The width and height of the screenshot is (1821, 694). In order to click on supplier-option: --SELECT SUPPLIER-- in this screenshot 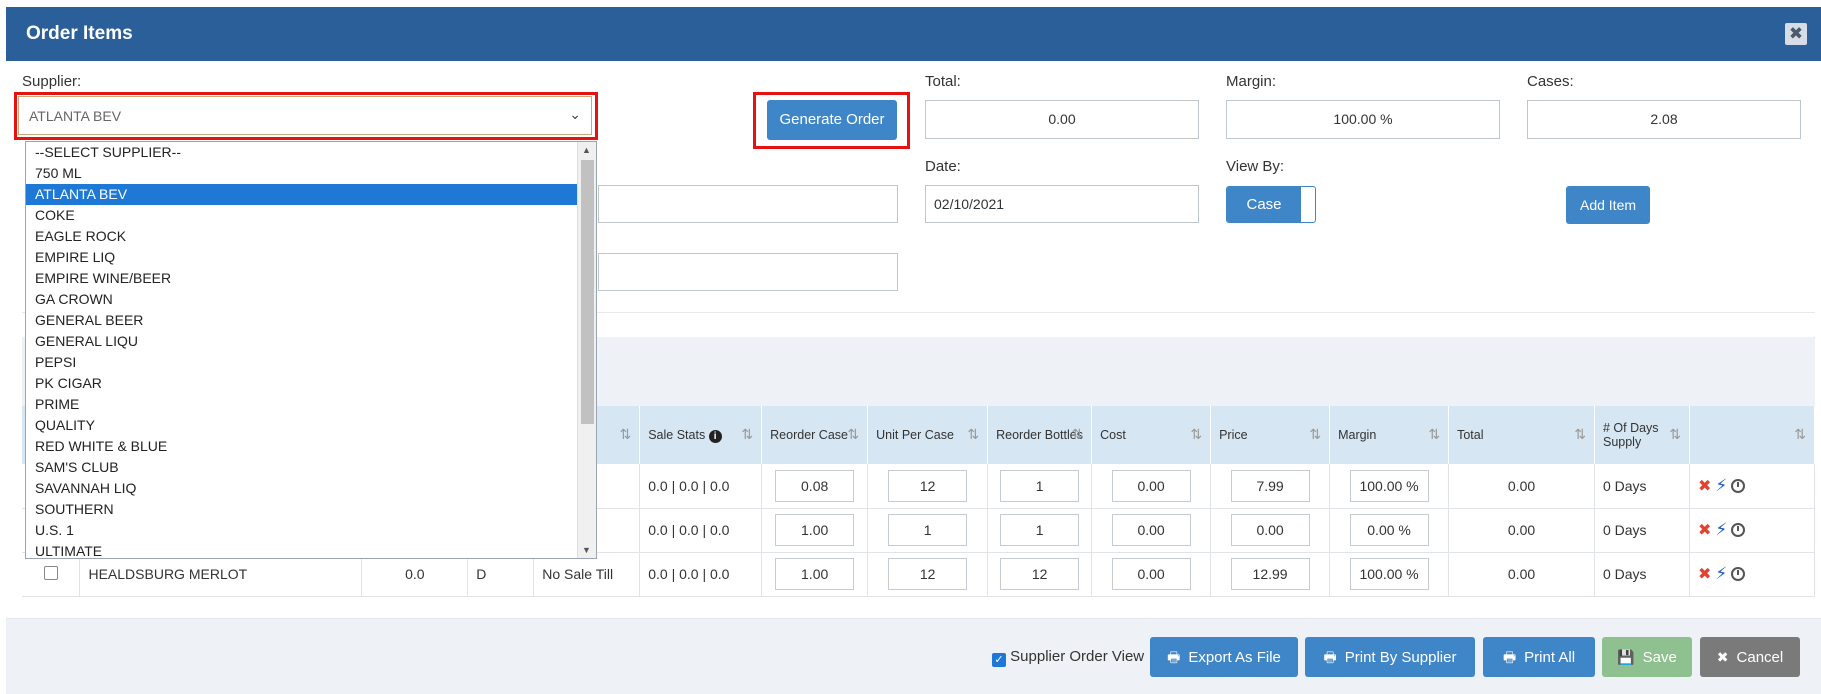, I will do `click(301, 152)`.